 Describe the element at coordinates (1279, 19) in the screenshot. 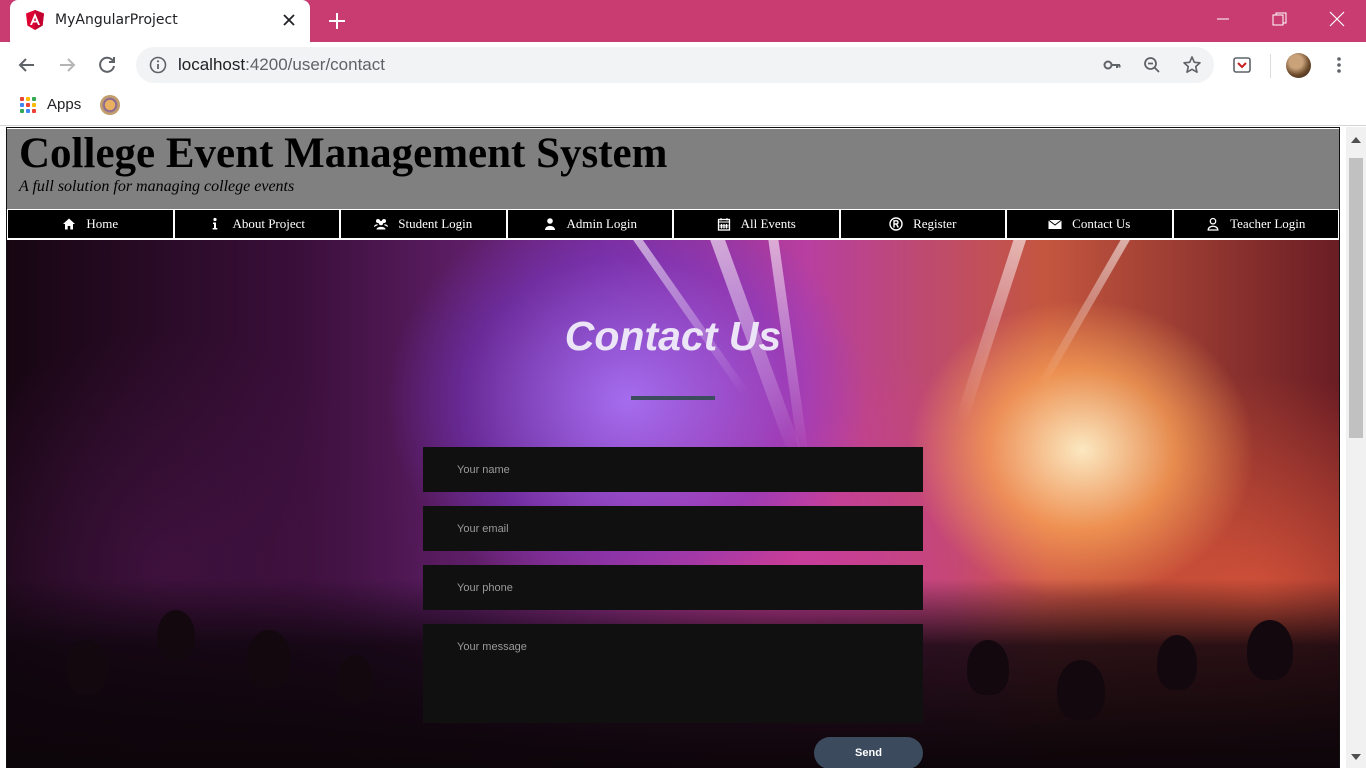

I see `restore-icon` at that location.